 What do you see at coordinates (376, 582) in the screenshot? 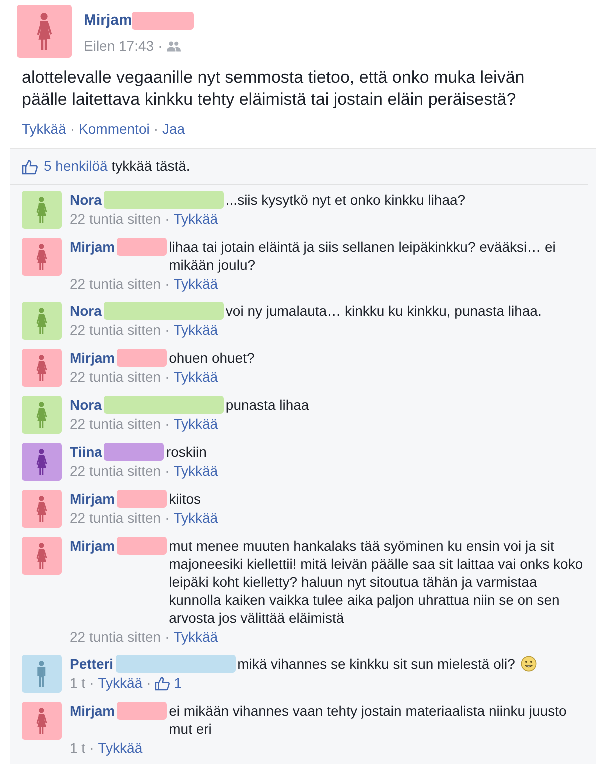
I see `comment-text: mut menee muuten hankalaks tää syöminen ku ensin voi ja sit majoneesiki kiellettii! mitä leivän päälle saa sit laittaa vai onks koko leipäki koht kielletty? haluun nyt sitoutua tähän ja varmistaa kunnolla kaiken vaikka tulee aika paljon uhrattua niin se on sen arvosta jos välittää eläimistä` at bounding box center [376, 582].